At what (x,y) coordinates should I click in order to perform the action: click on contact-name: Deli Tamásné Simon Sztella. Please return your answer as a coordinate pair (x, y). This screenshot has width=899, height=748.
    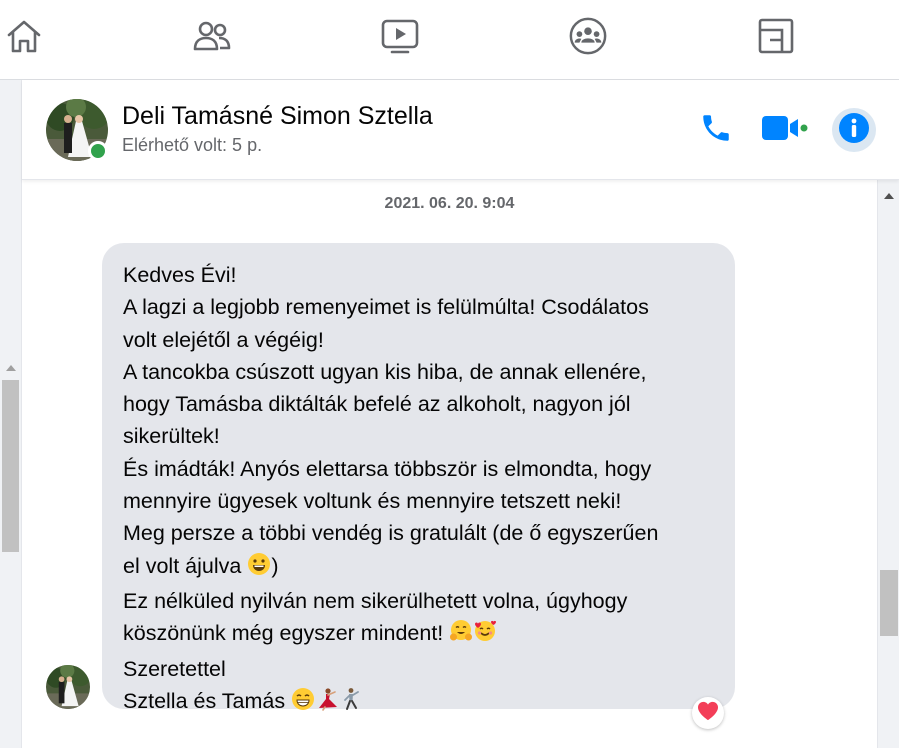
    Looking at the image, I should click on (277, 116).